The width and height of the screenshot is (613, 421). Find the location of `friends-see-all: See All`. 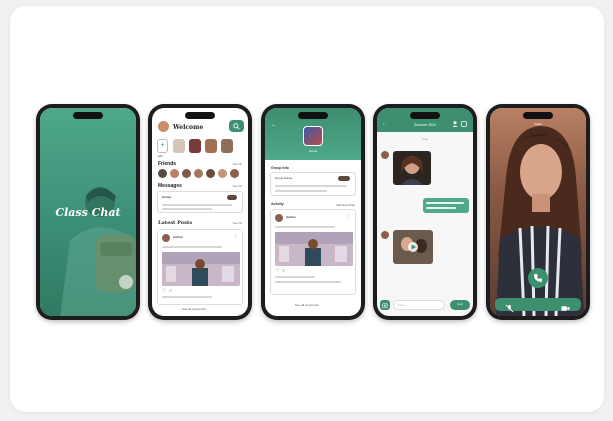

friends-see-all: See All is located at coordinates (237, 164).